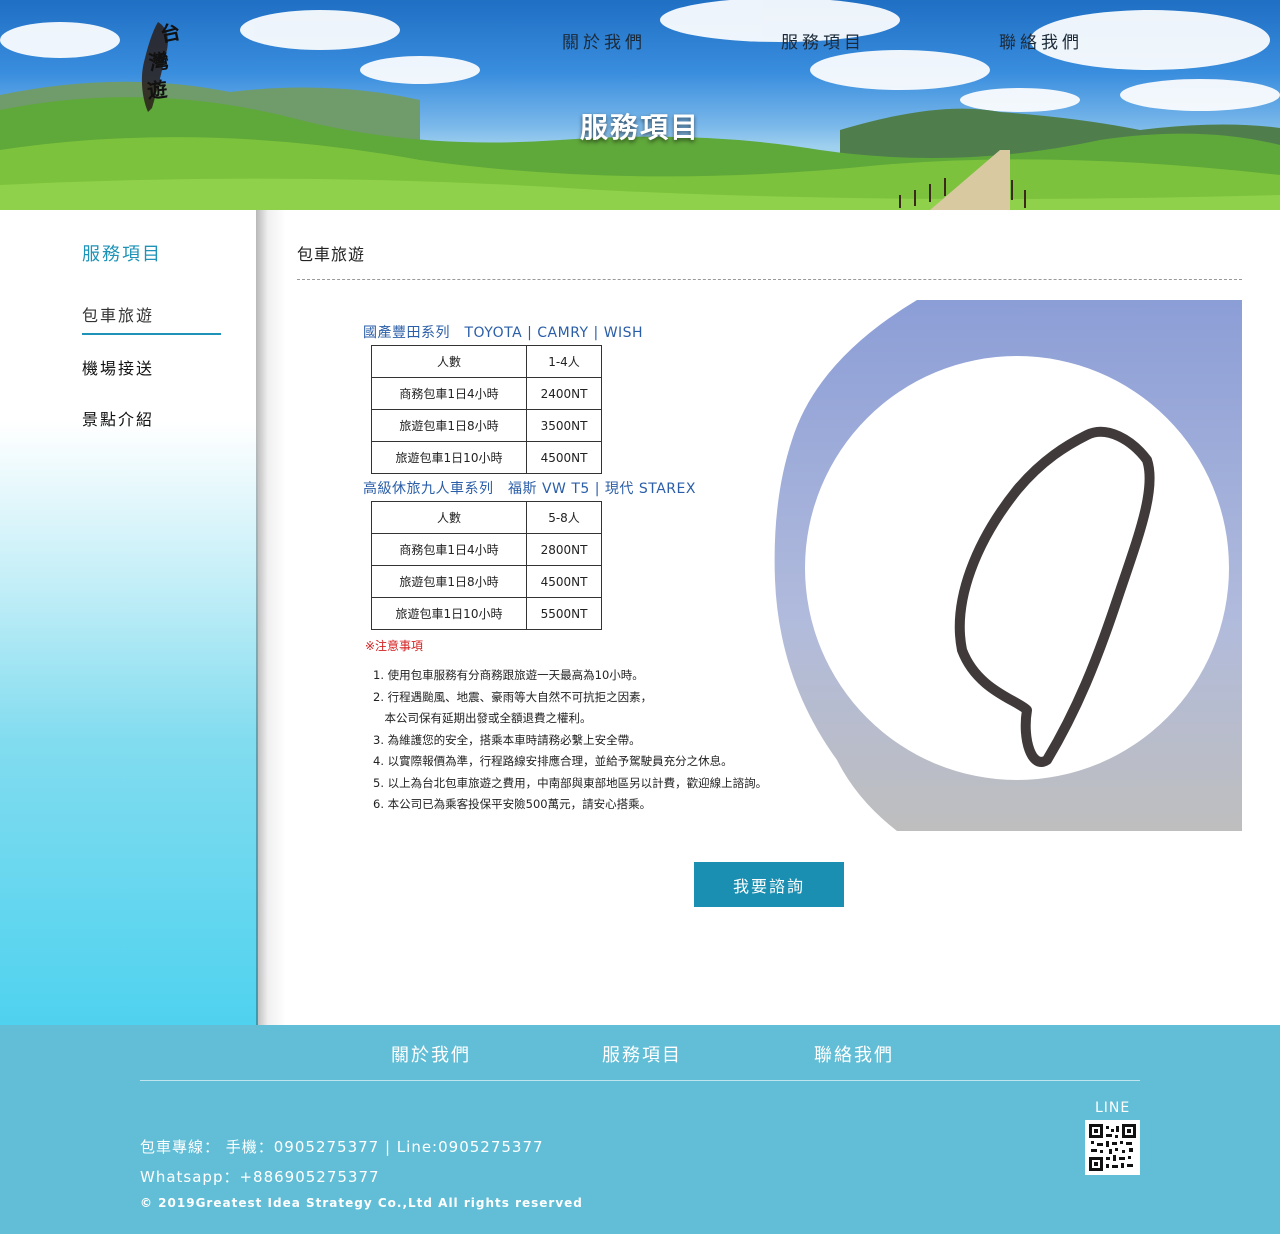 The width and height of the screenshot is (1280, 1234). Describe the element at coordinates (482, 718) in the screenshot. I see `list-item: 本公司保有延期出發或全額退費之權利。` at that location.